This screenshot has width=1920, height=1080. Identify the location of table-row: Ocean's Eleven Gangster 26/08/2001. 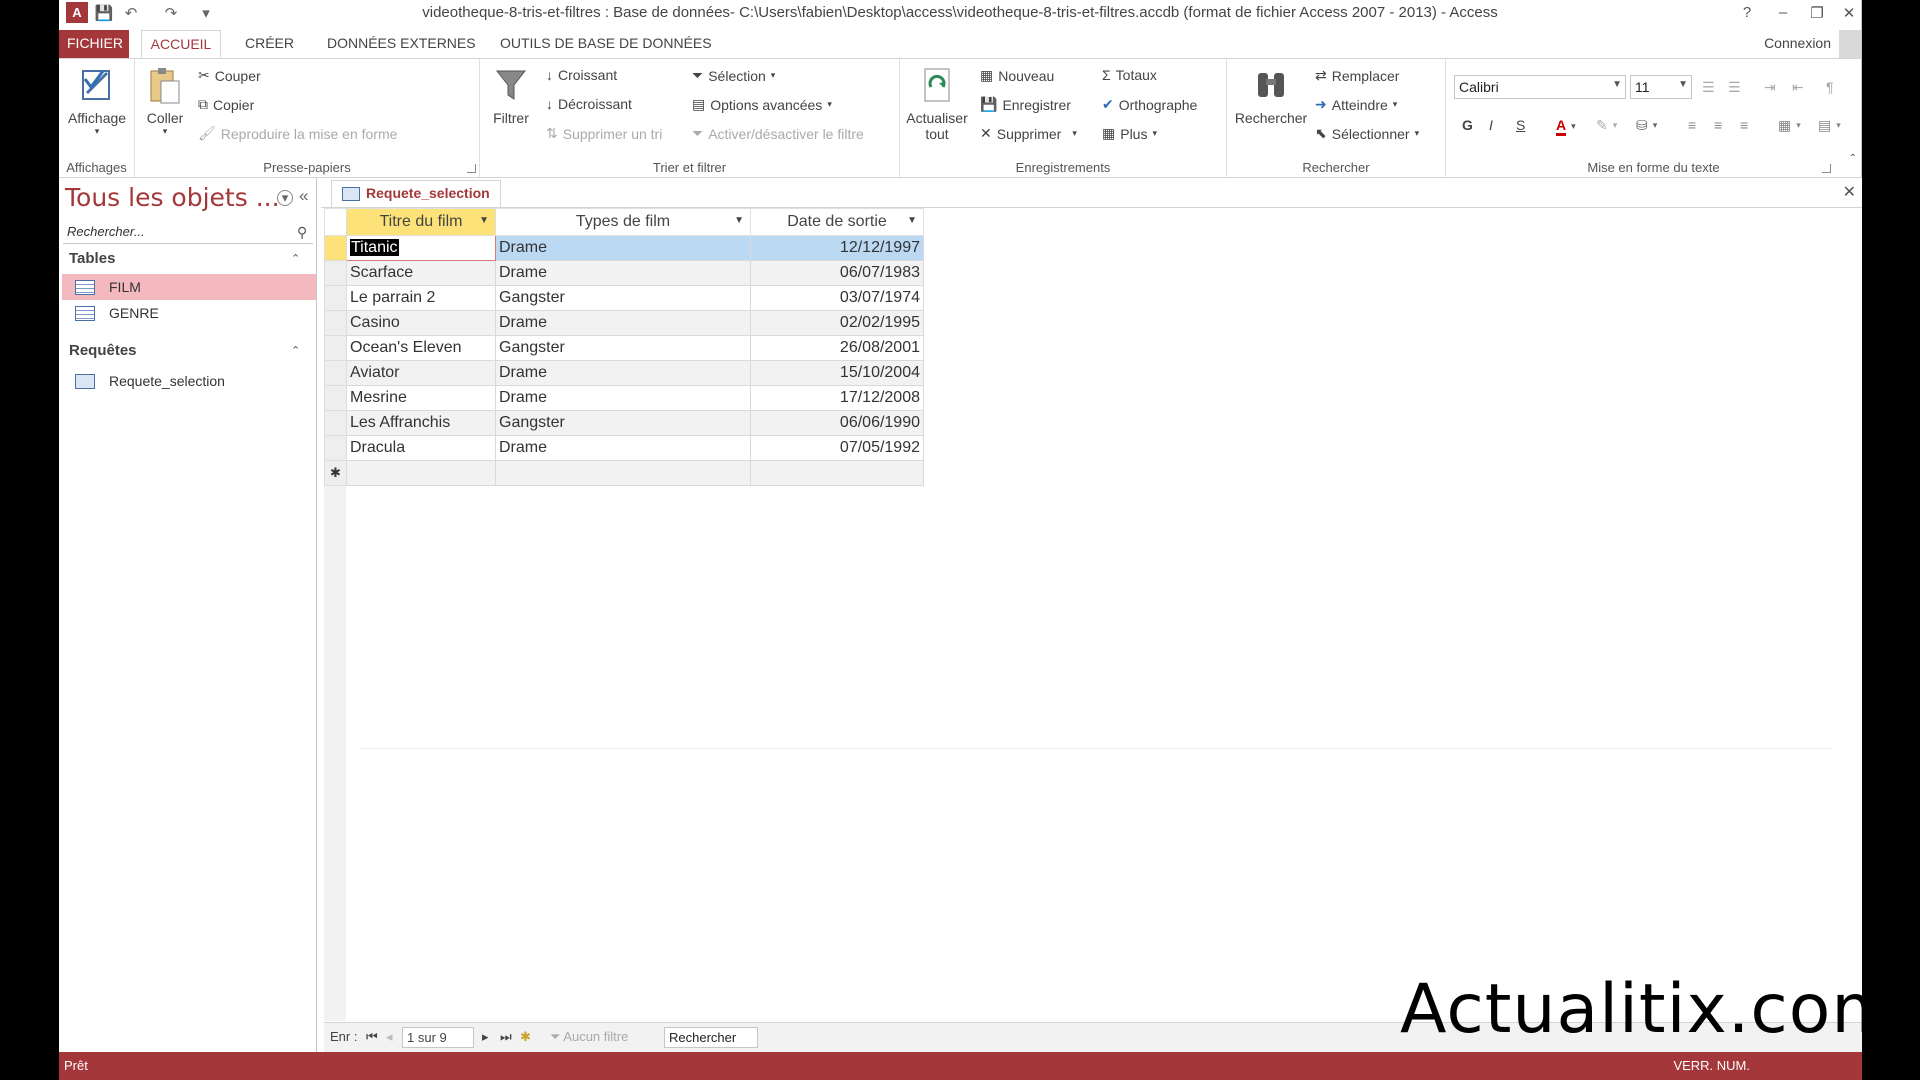
(624, 348).